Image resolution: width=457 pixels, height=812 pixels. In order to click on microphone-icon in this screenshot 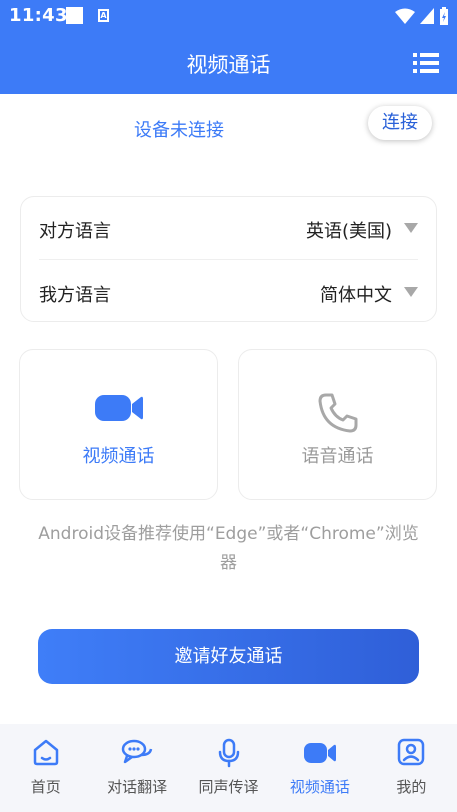, I will do `click(228, 753)`.